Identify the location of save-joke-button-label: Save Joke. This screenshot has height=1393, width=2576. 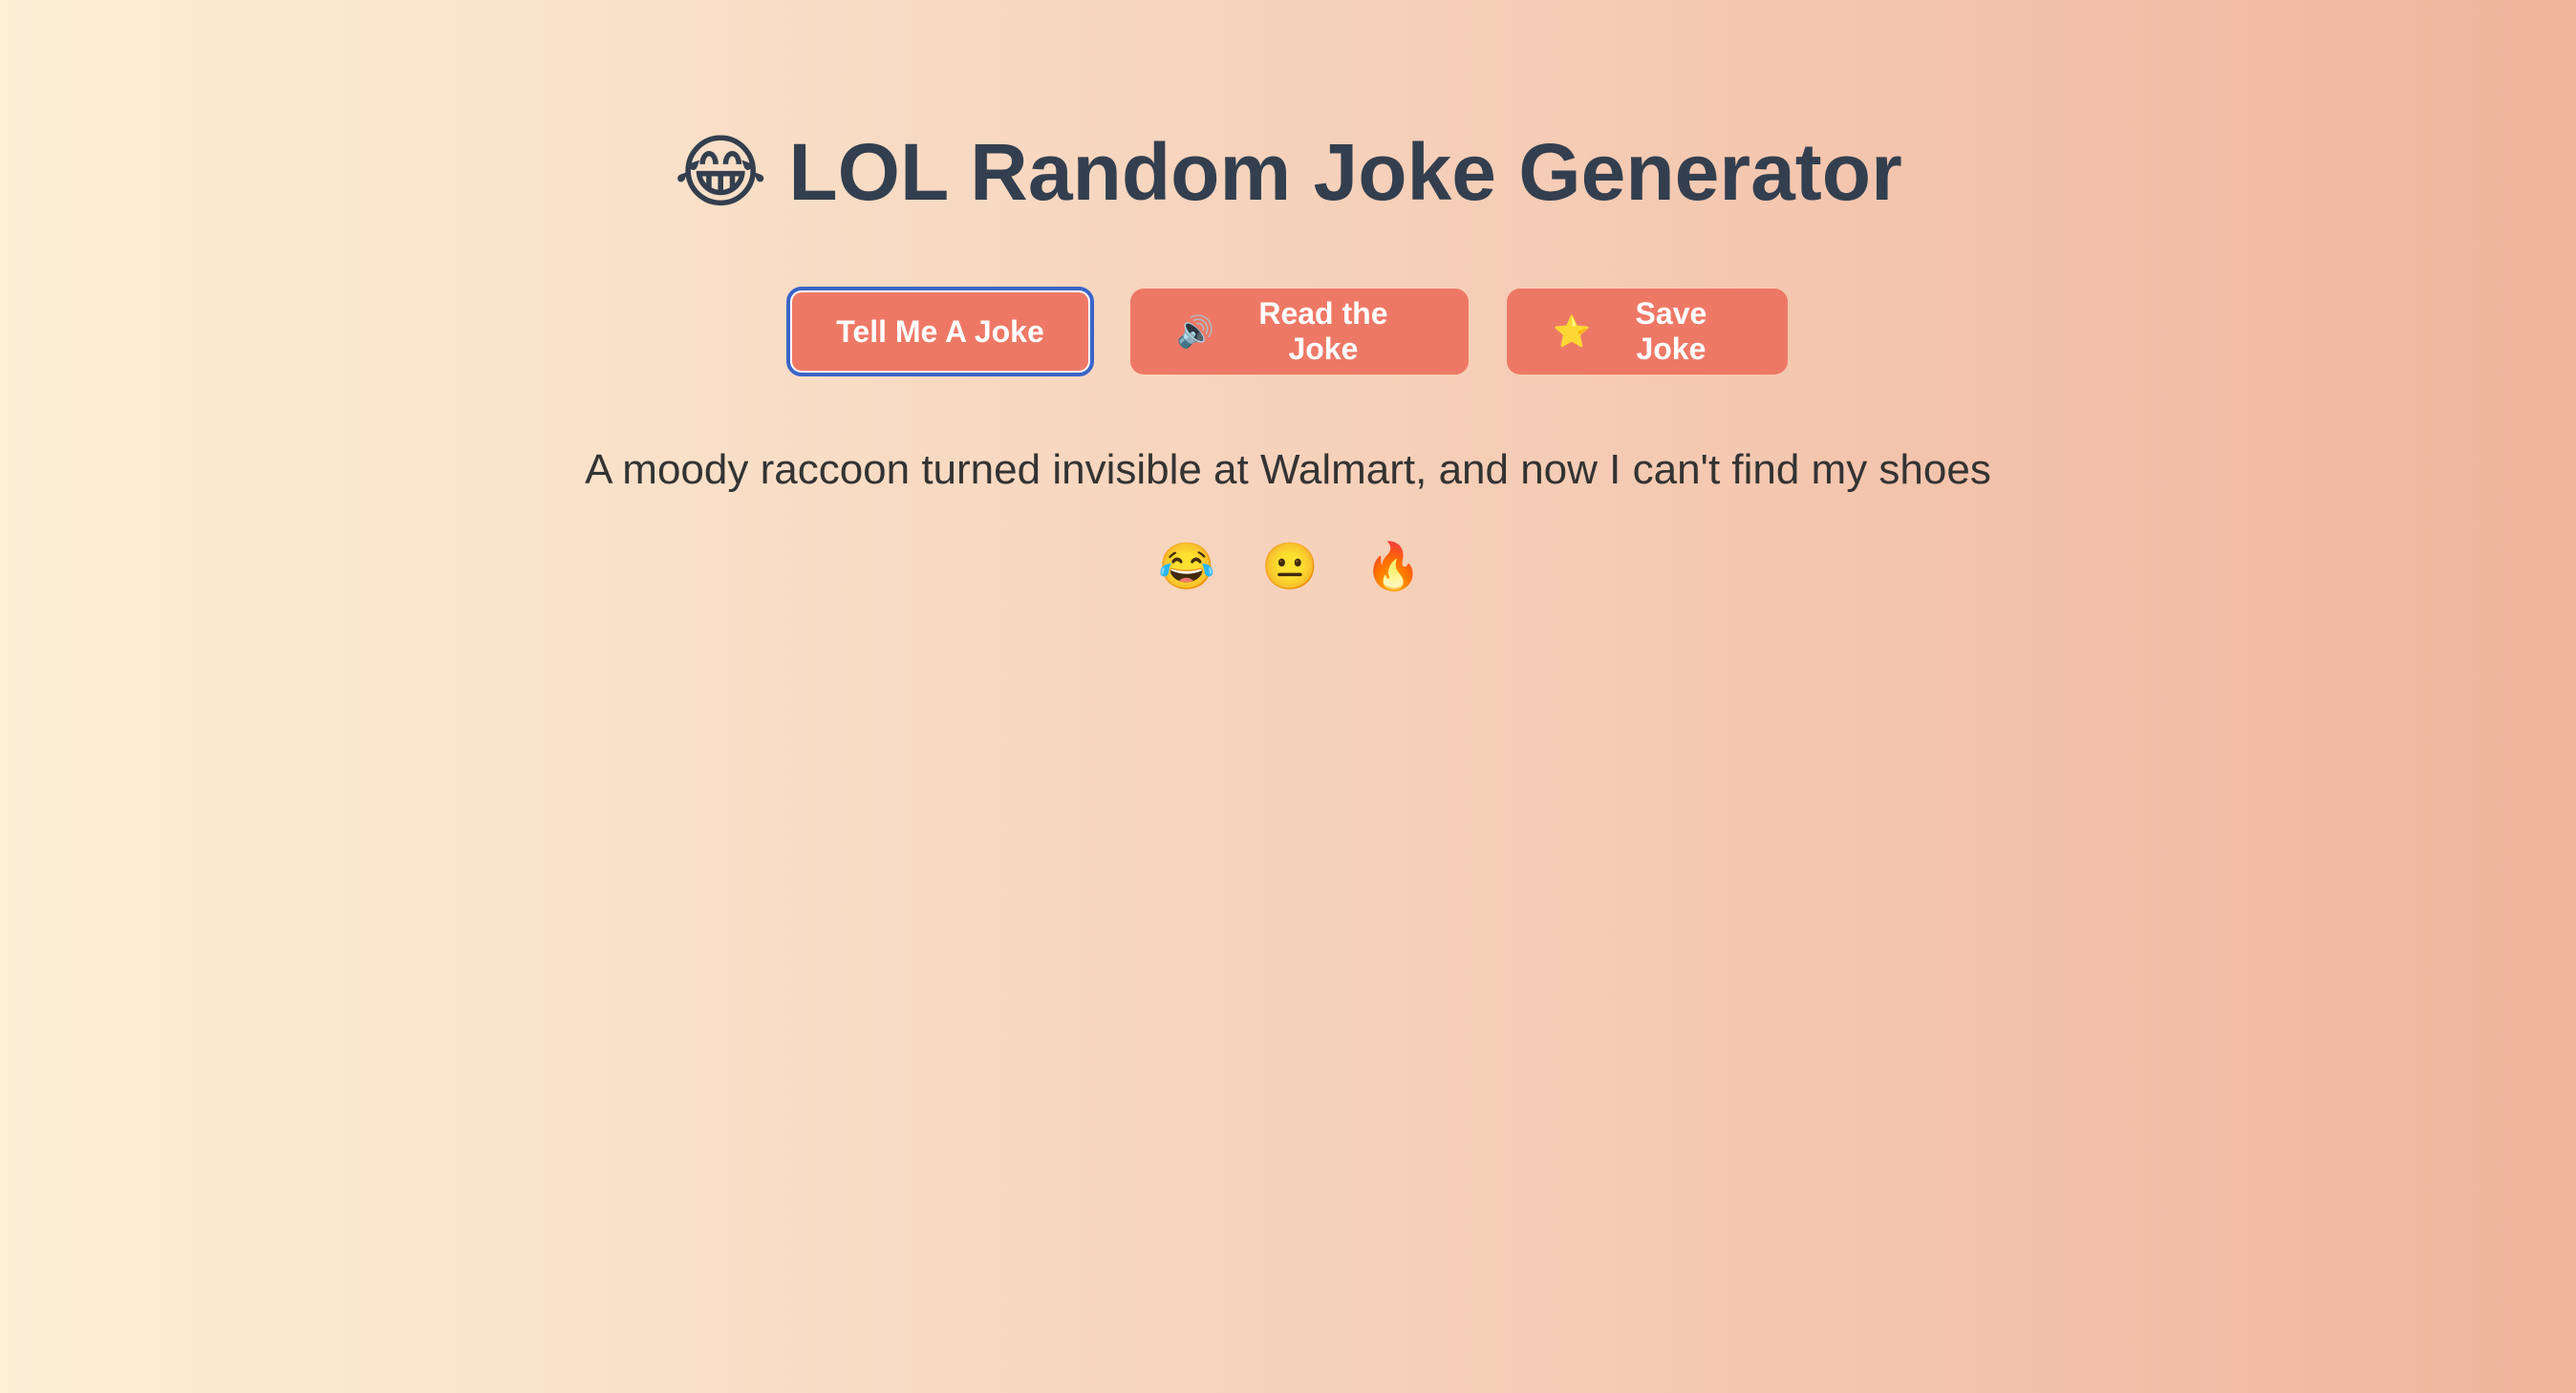
(1671, 331).